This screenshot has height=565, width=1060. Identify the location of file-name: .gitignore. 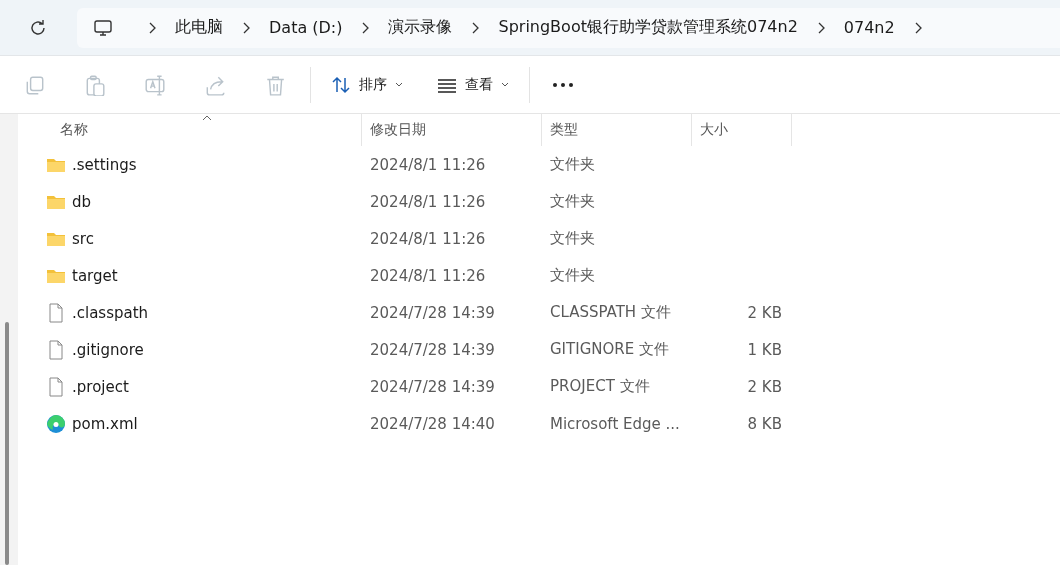
(108, 349).